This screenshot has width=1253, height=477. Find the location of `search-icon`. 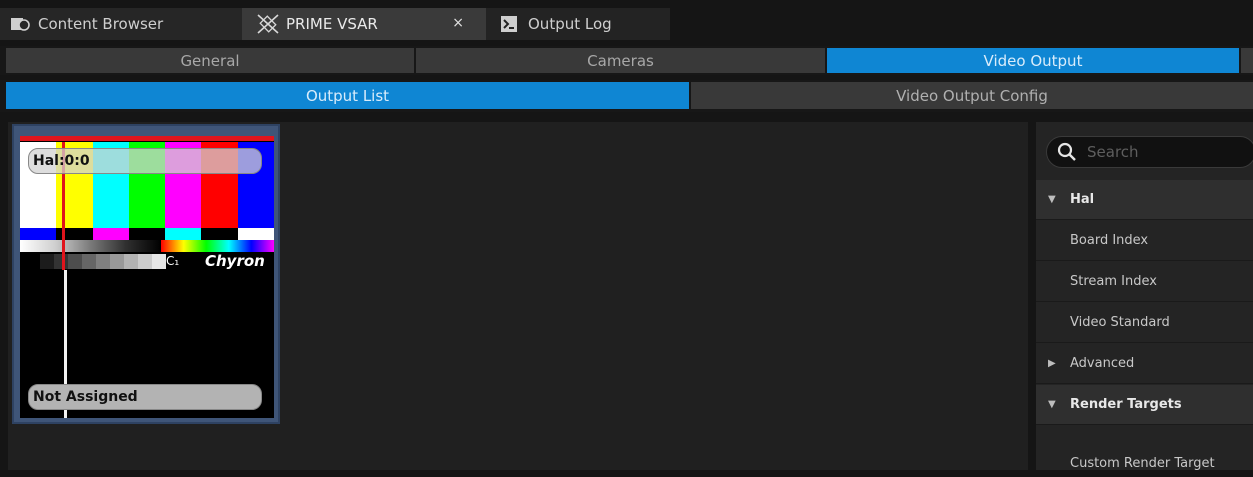

search-icon is located at coordinates (1067, 152).